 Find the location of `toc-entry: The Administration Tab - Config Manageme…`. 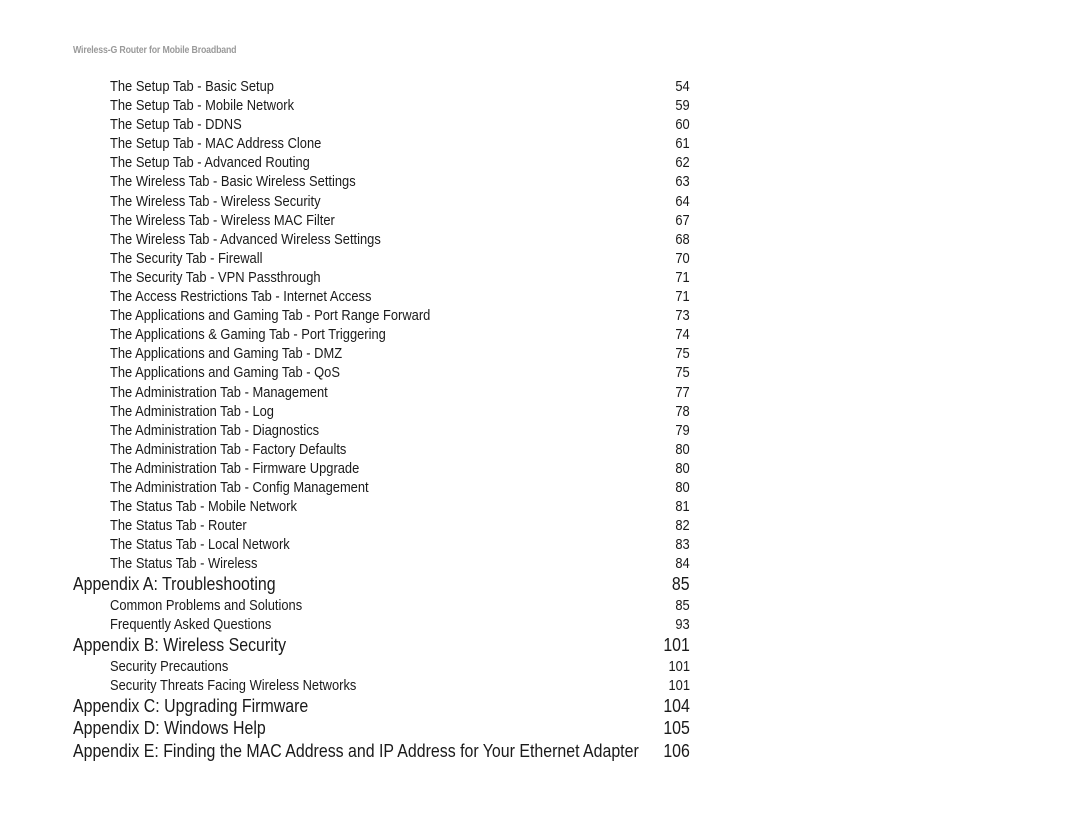

toc-entry: The Administration Tab - Config Manageme… is located at coordinates (540, 487).